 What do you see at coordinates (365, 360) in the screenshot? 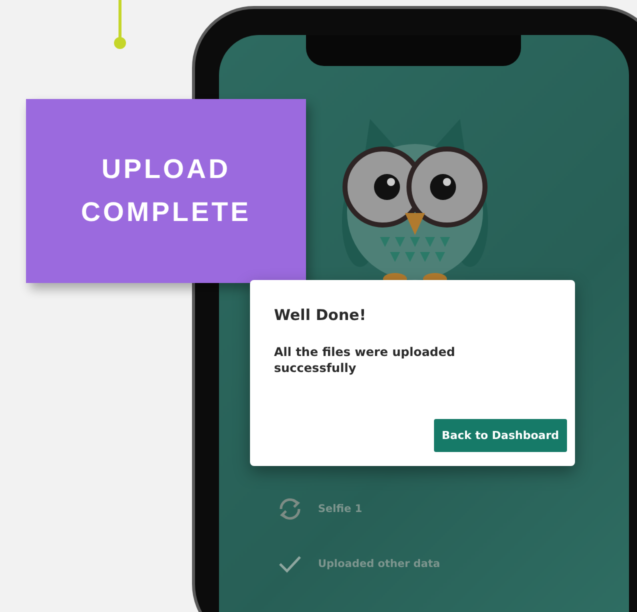
I see `dialog-message: All the files were uploaded successfully` at bounding box center [365, 360].